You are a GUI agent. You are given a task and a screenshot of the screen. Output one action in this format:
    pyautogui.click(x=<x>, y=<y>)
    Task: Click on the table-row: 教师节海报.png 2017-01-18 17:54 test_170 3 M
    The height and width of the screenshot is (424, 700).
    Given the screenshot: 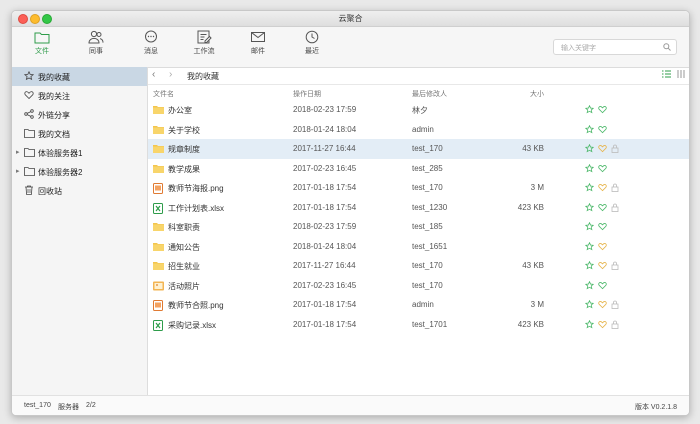 What is the action you would take?
    pyautogui.click(x=418, y=188)
    